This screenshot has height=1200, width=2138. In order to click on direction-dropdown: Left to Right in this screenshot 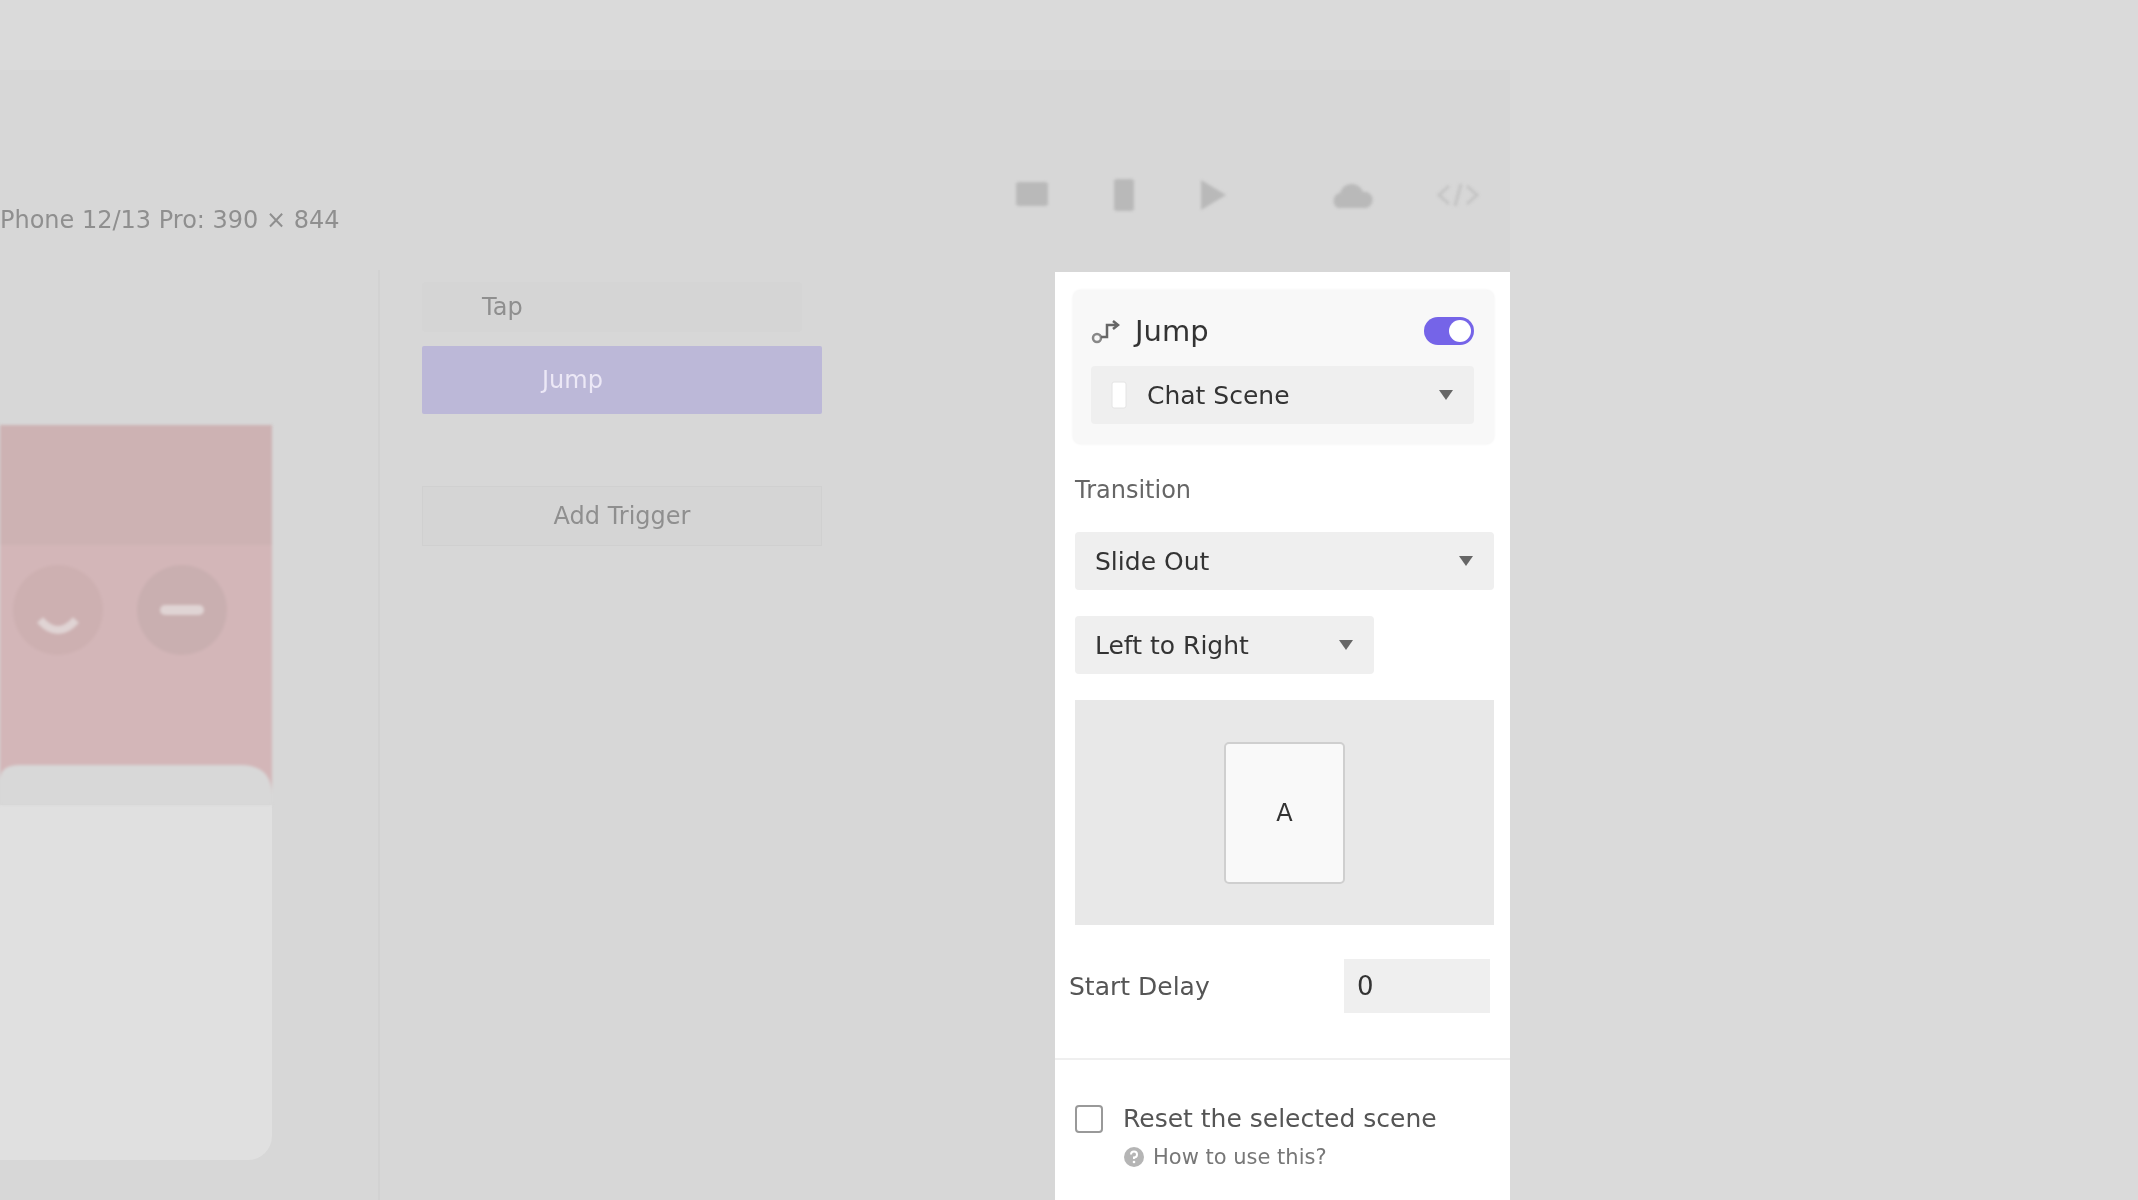, I will do `click(1224, 645)`.